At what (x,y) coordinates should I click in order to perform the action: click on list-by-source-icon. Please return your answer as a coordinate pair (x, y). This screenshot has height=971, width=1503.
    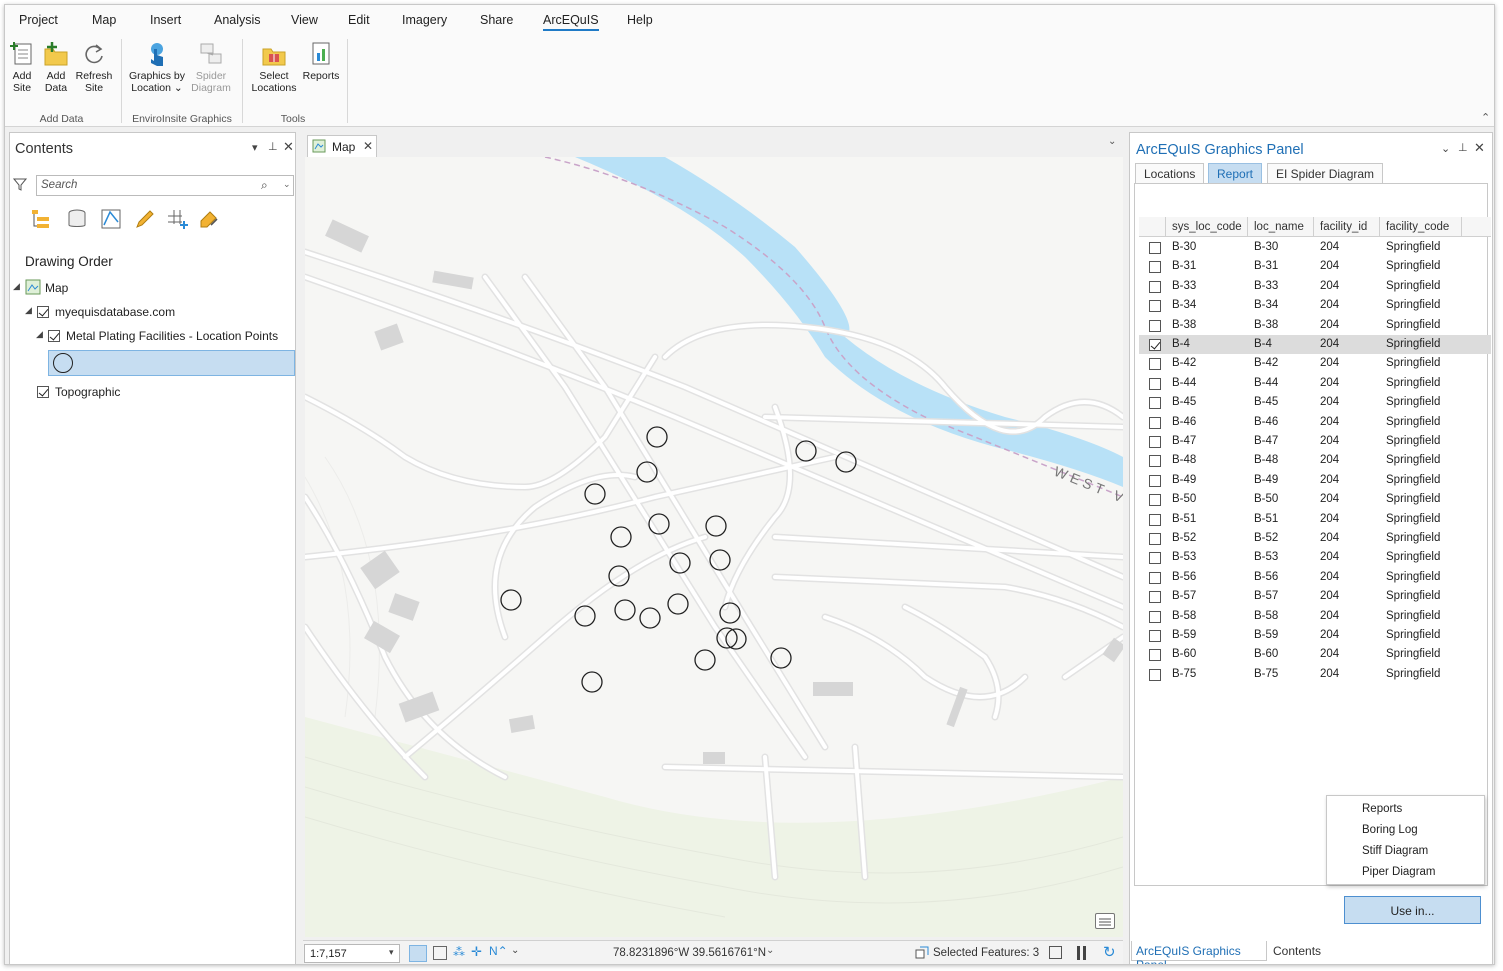
    Looking at the image, I should click on (77, 219).